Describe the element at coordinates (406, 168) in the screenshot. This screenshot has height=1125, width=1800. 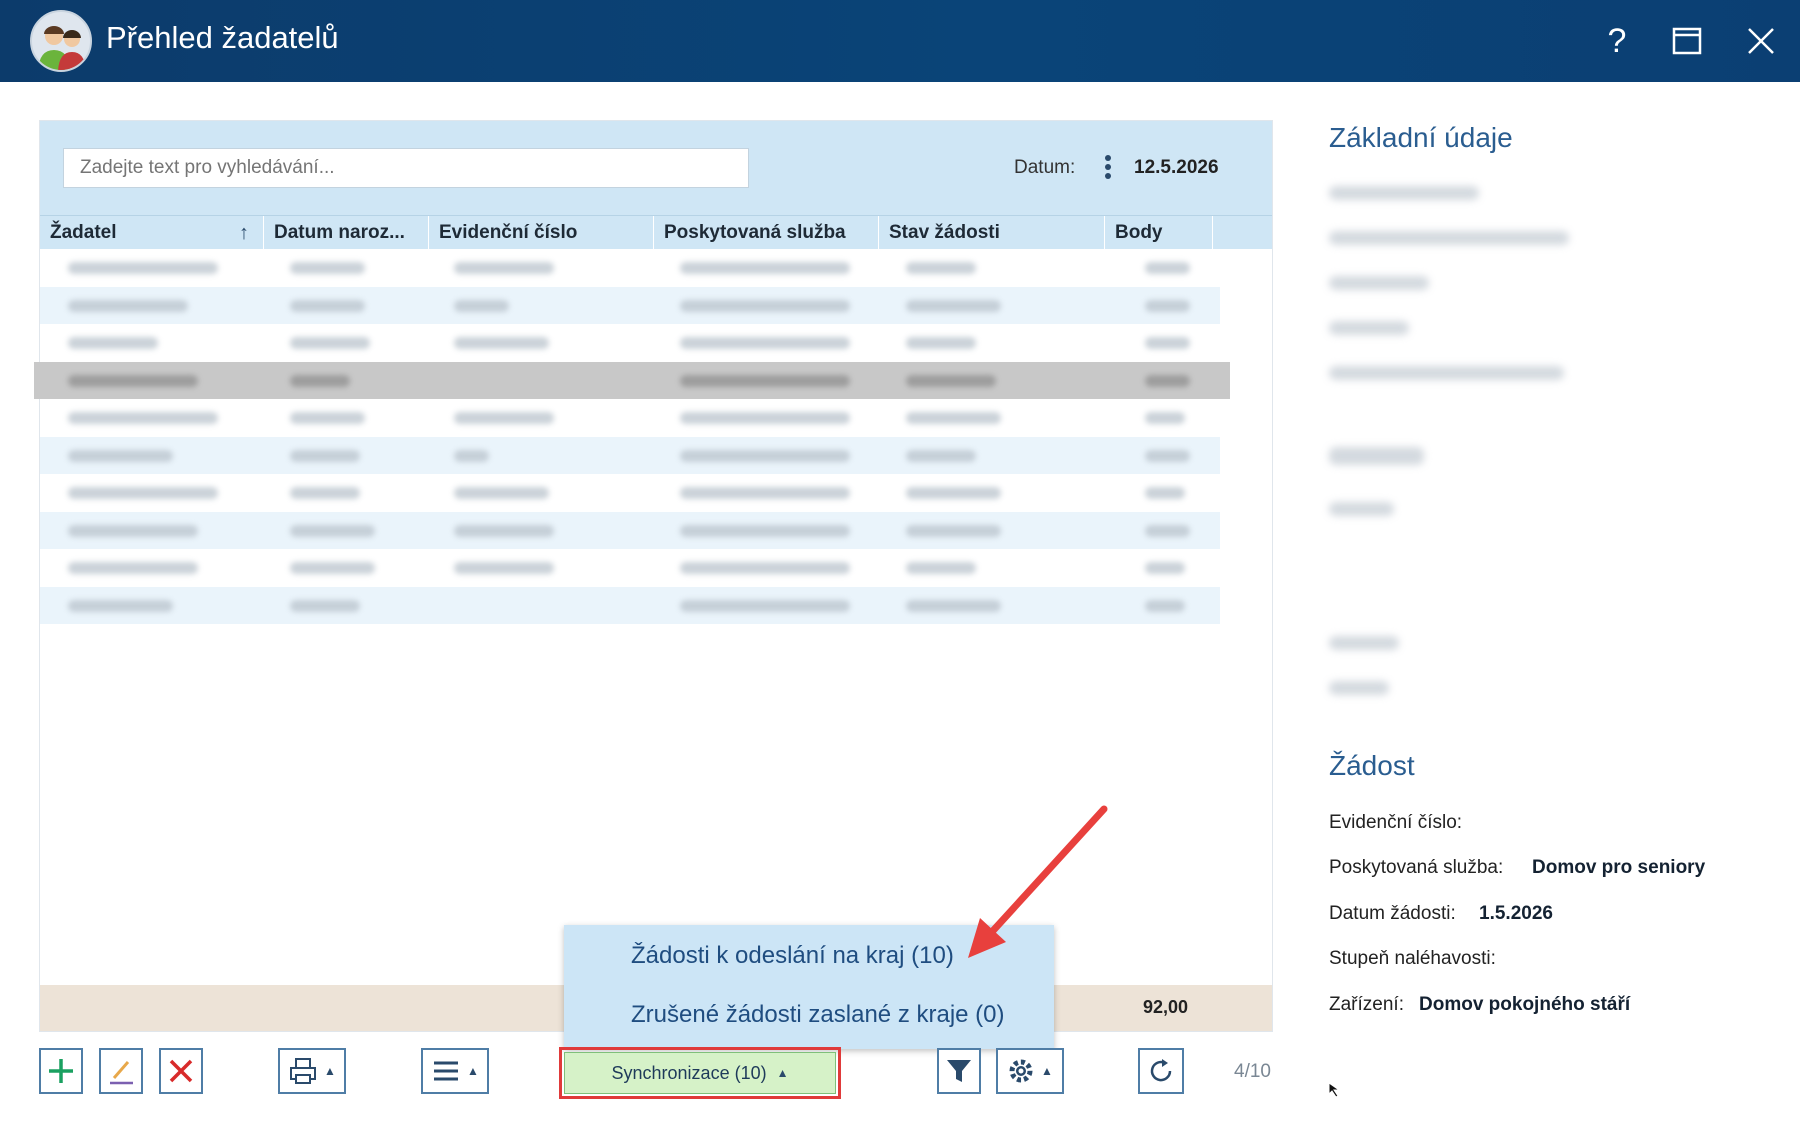
I see `search-input` at that location.